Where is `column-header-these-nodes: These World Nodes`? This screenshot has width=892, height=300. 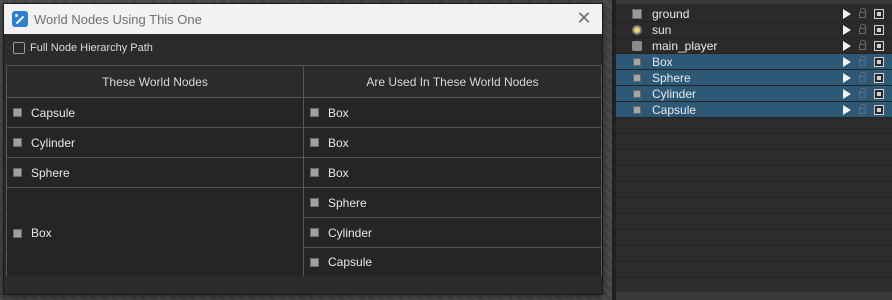 column-header-these-nodes: These World Nodes is located at coordinates (155, 82).